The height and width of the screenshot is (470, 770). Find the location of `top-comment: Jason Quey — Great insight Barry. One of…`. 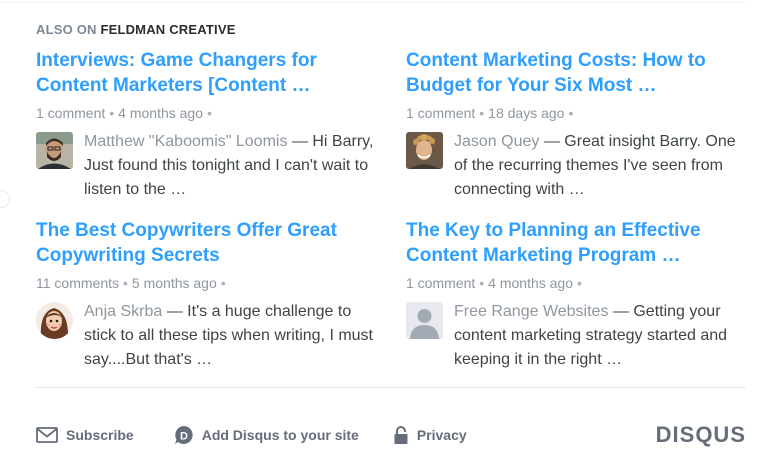

top-comment: Jason Quey — Great insight Barry. One of… is located at coordinates (576, 166).